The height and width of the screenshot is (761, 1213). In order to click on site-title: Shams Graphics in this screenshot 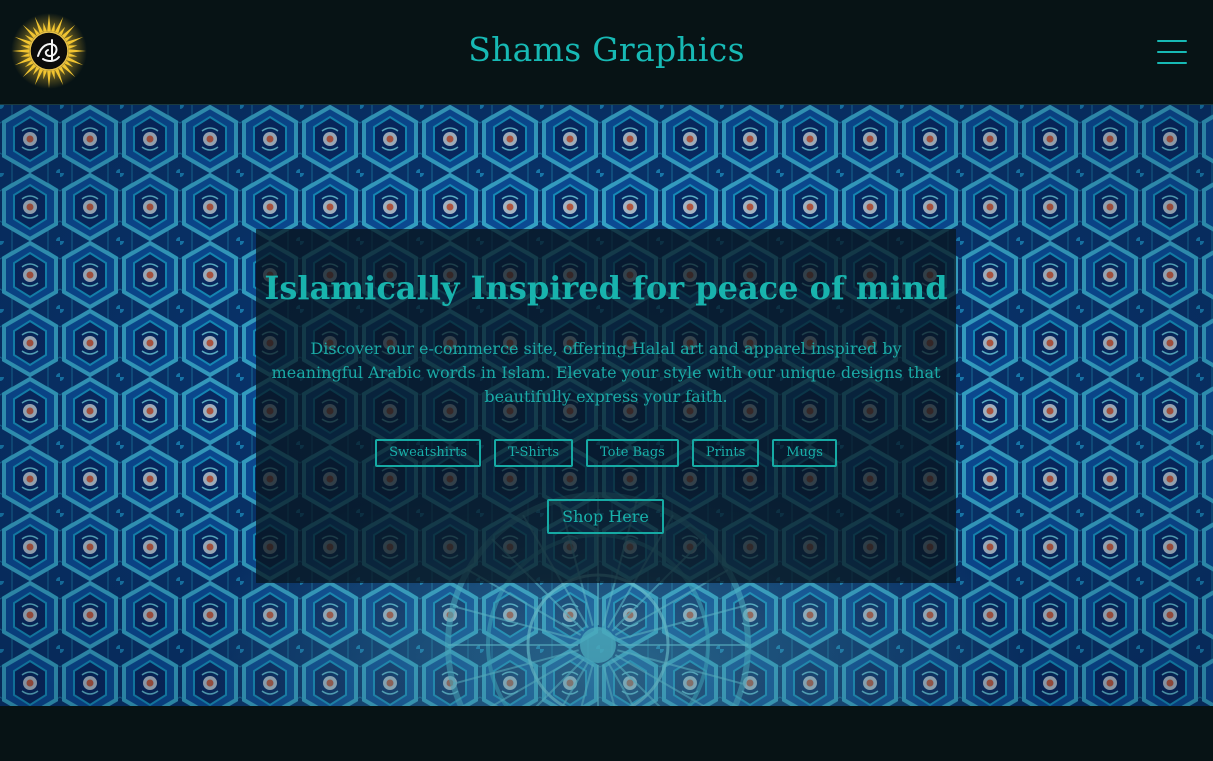, I will do `click(606, 49)`.